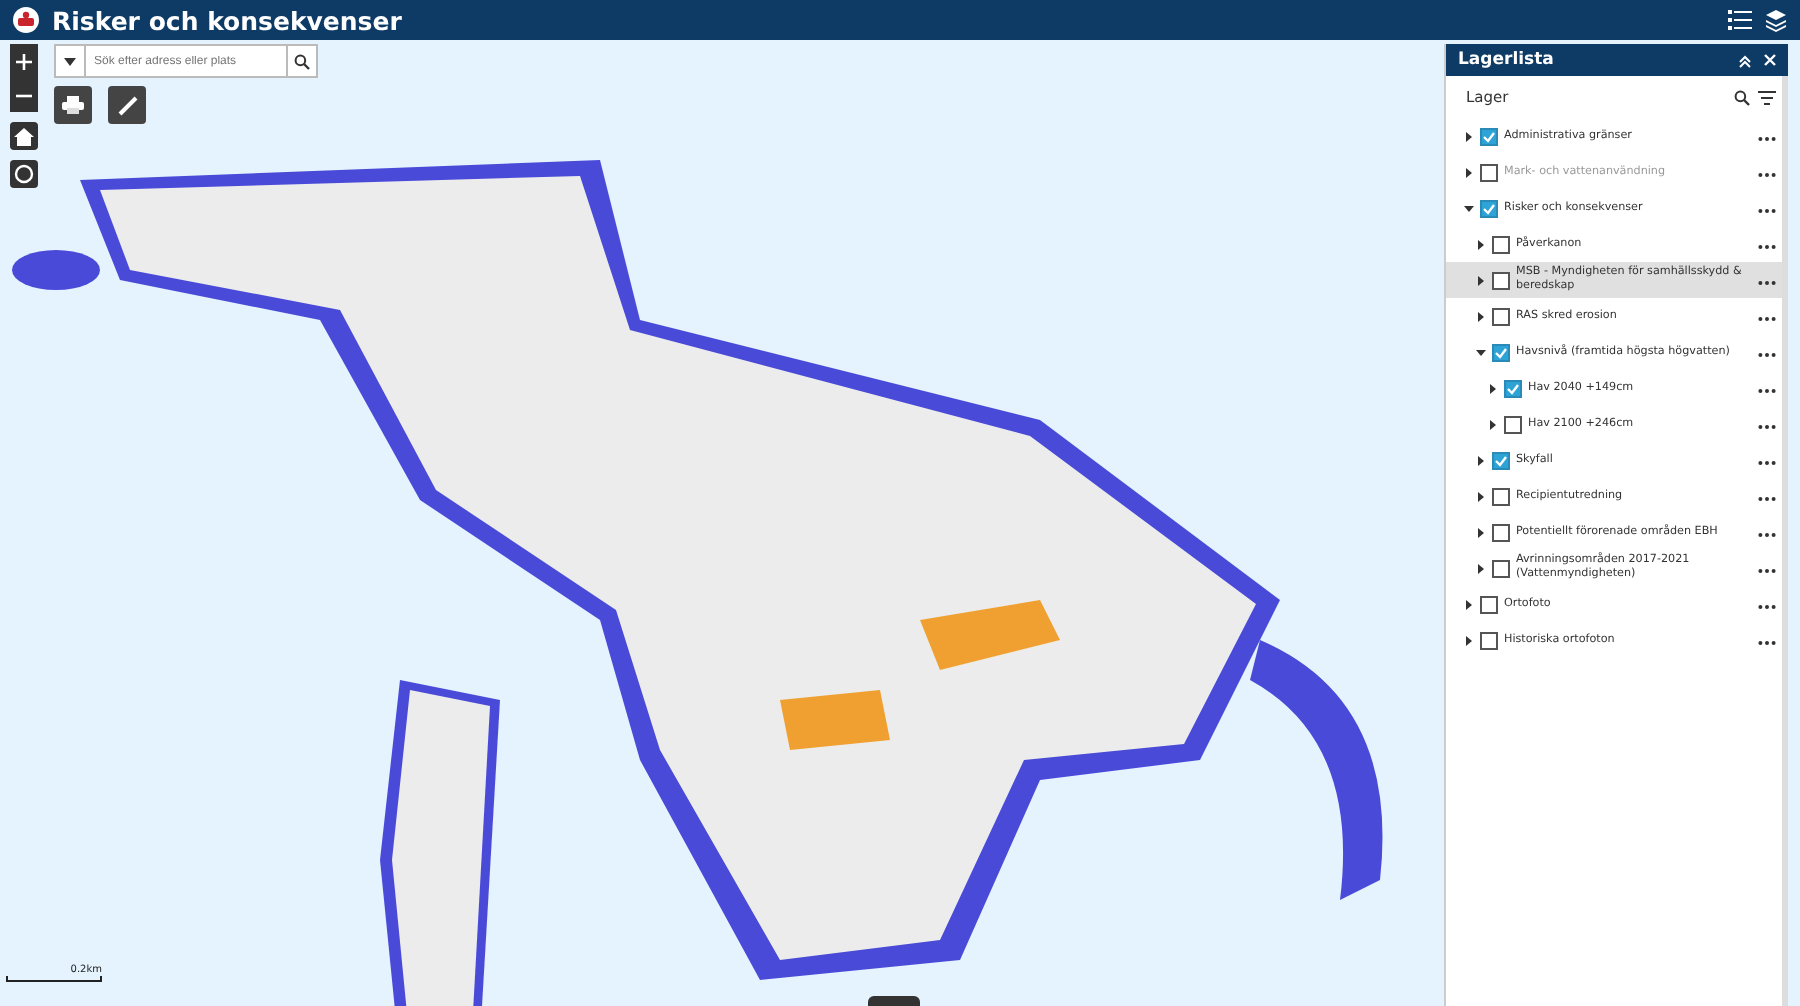 This screenshot has width=1800, height=1006. Describe the element at coordinates (24, 61) in the screenshot. I see `plus-icon` at that location.